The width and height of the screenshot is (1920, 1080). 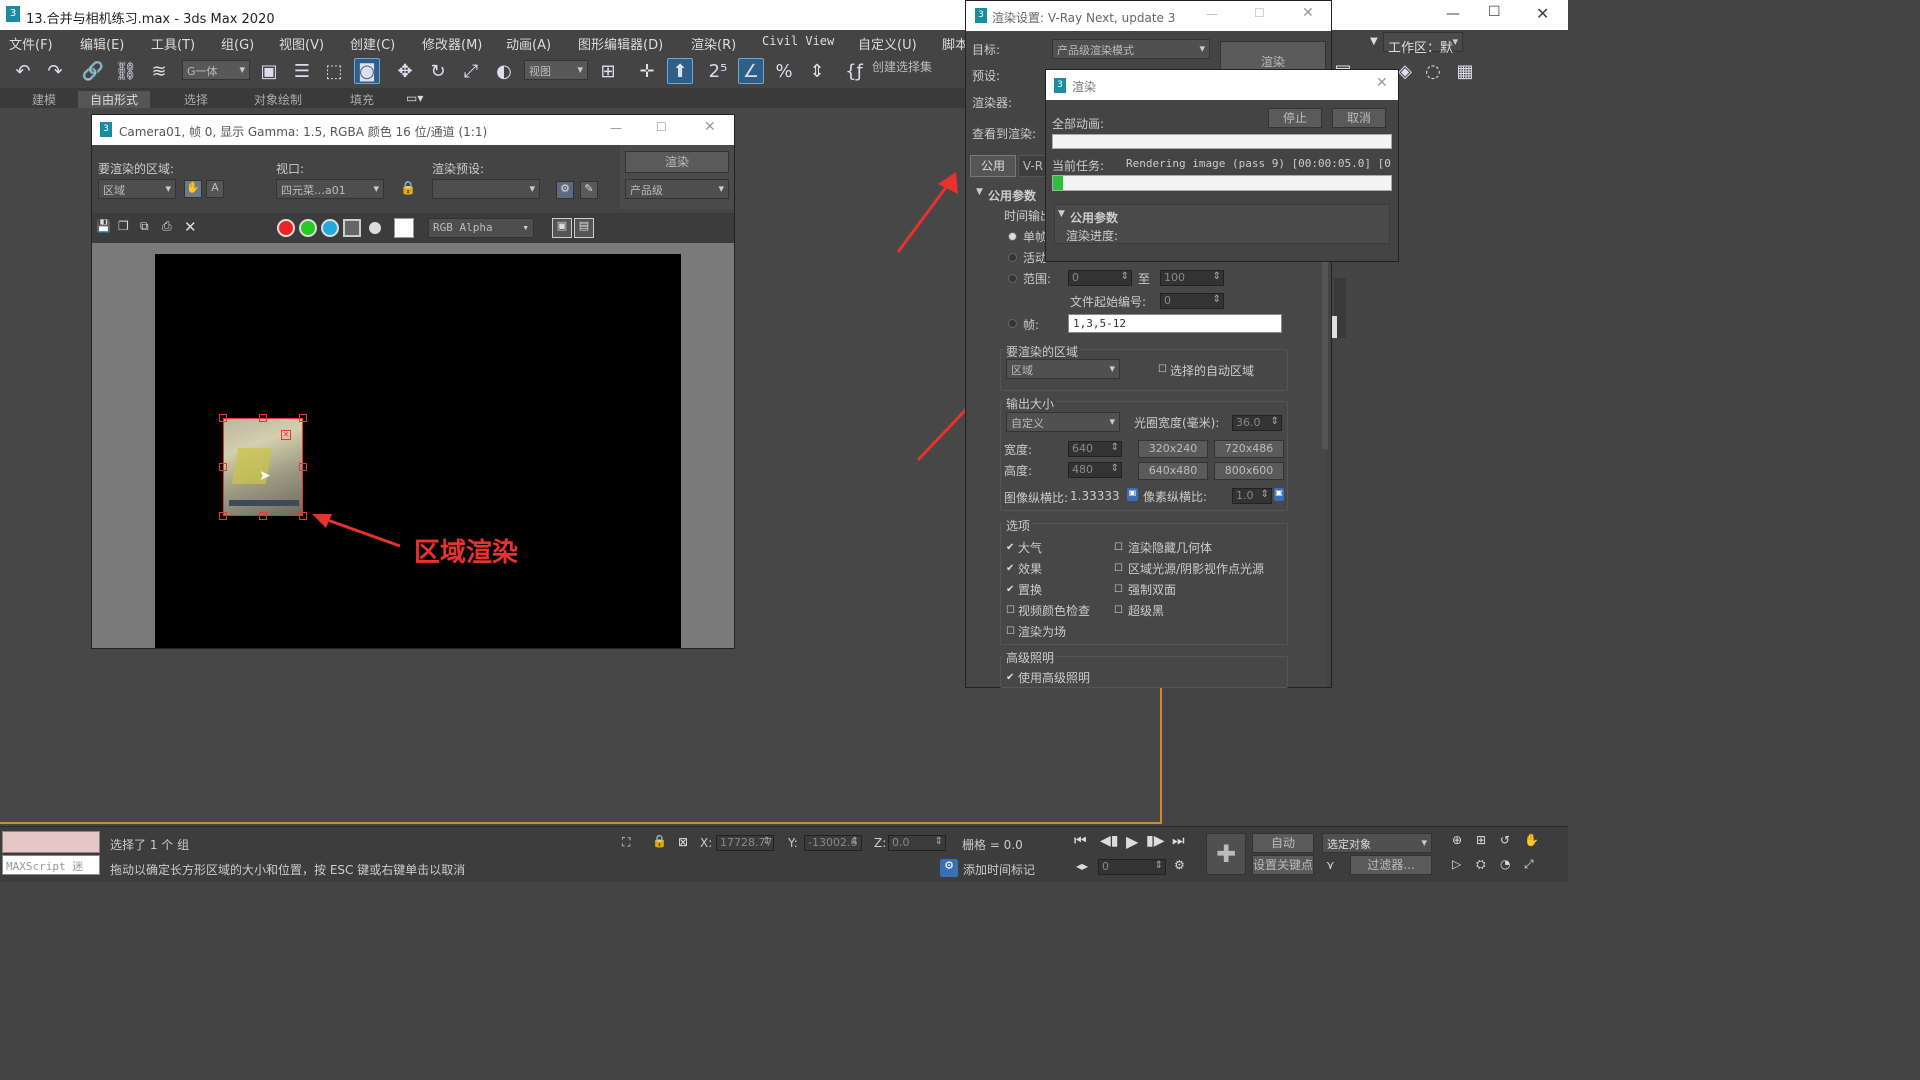 I want to click on add-time-tag: 添加时间标记, so click(x=999, y=869).